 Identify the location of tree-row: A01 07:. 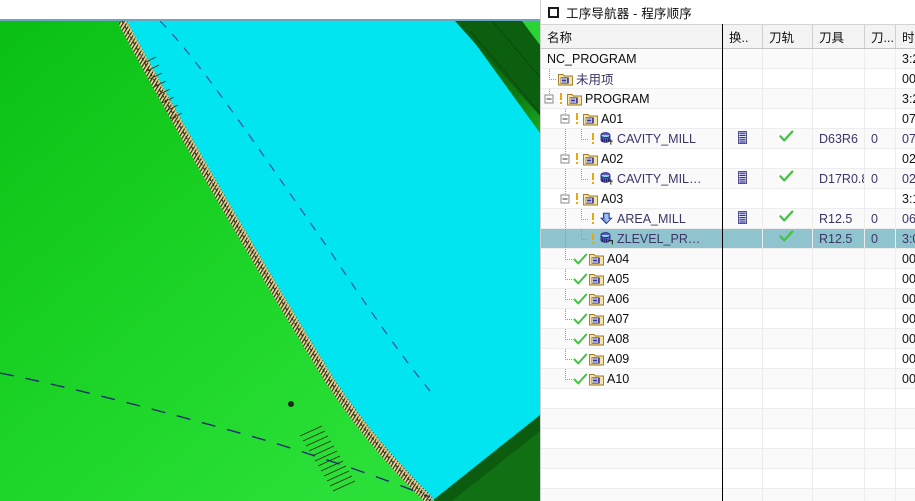
(728, 119).